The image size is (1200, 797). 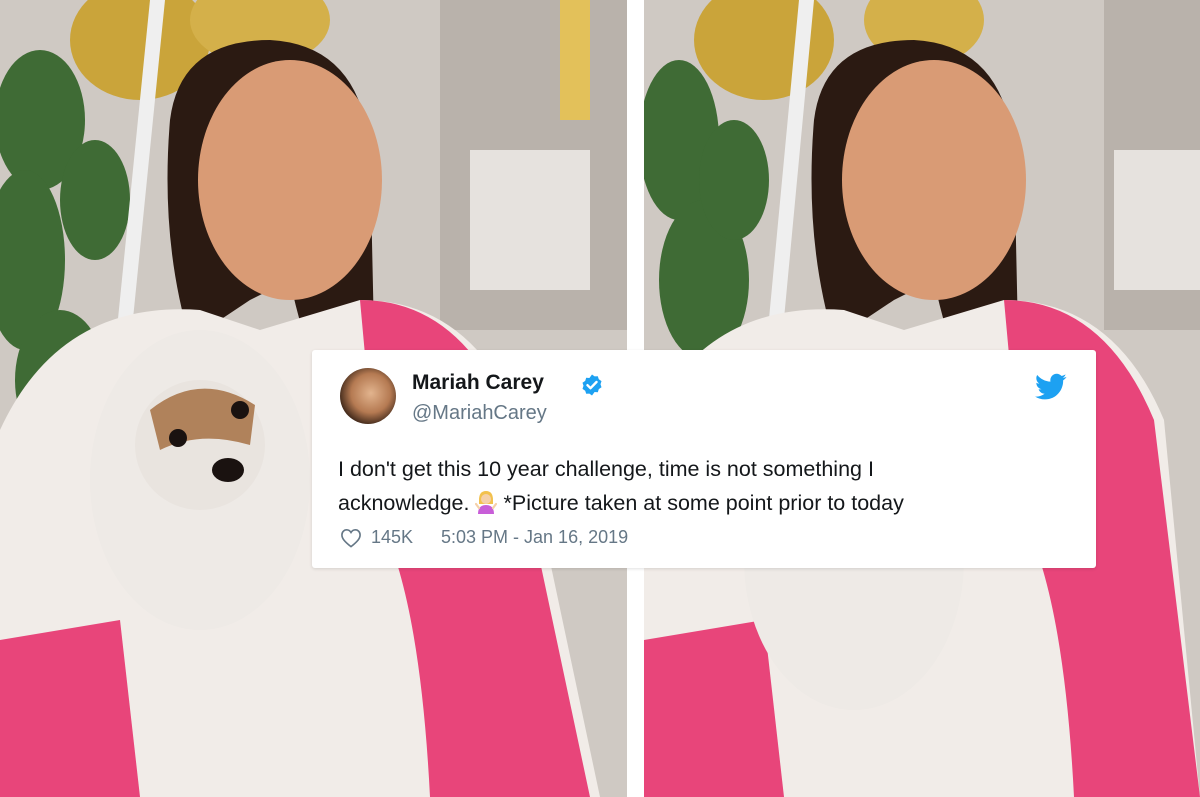 What do you see at coordinates (479, 413) in the screenshot?
I see `handle: @MariahCarey` at bounding box center [479, 413].